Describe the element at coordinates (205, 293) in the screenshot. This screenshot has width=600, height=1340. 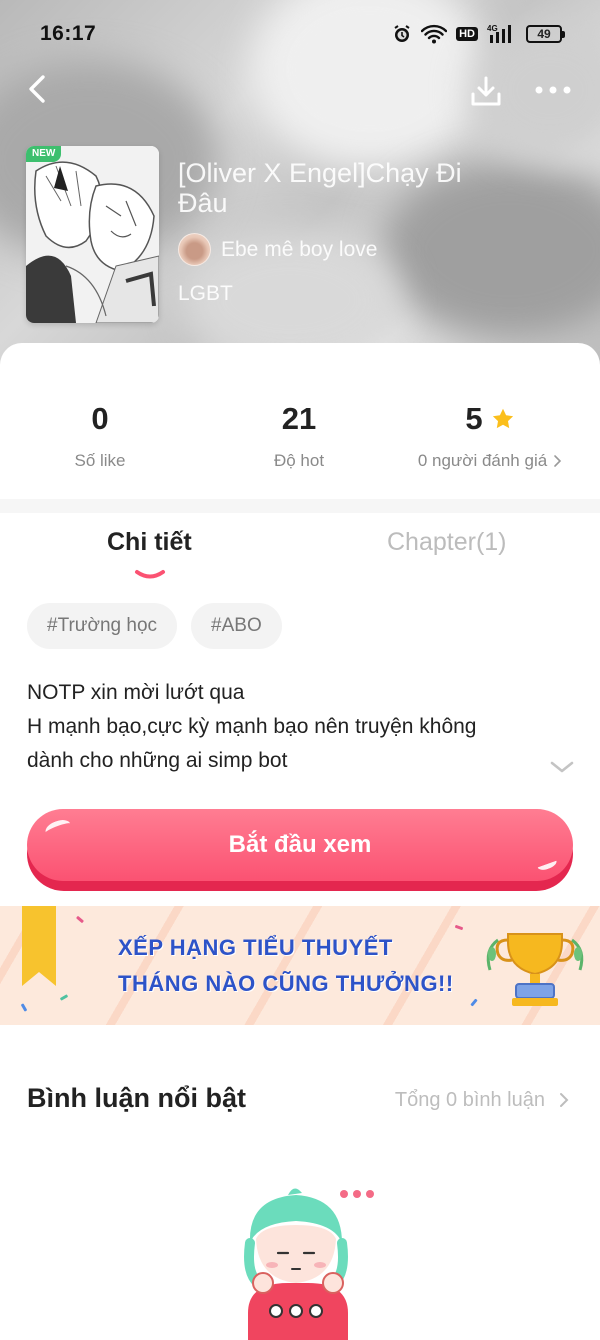
I see `story-category: LGBT` at that location.